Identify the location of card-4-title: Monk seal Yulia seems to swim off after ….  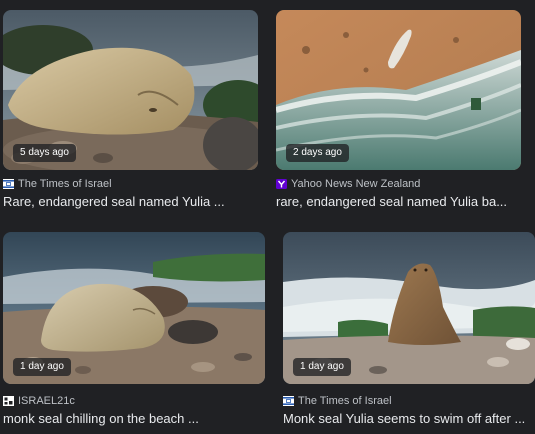
(409, 418).